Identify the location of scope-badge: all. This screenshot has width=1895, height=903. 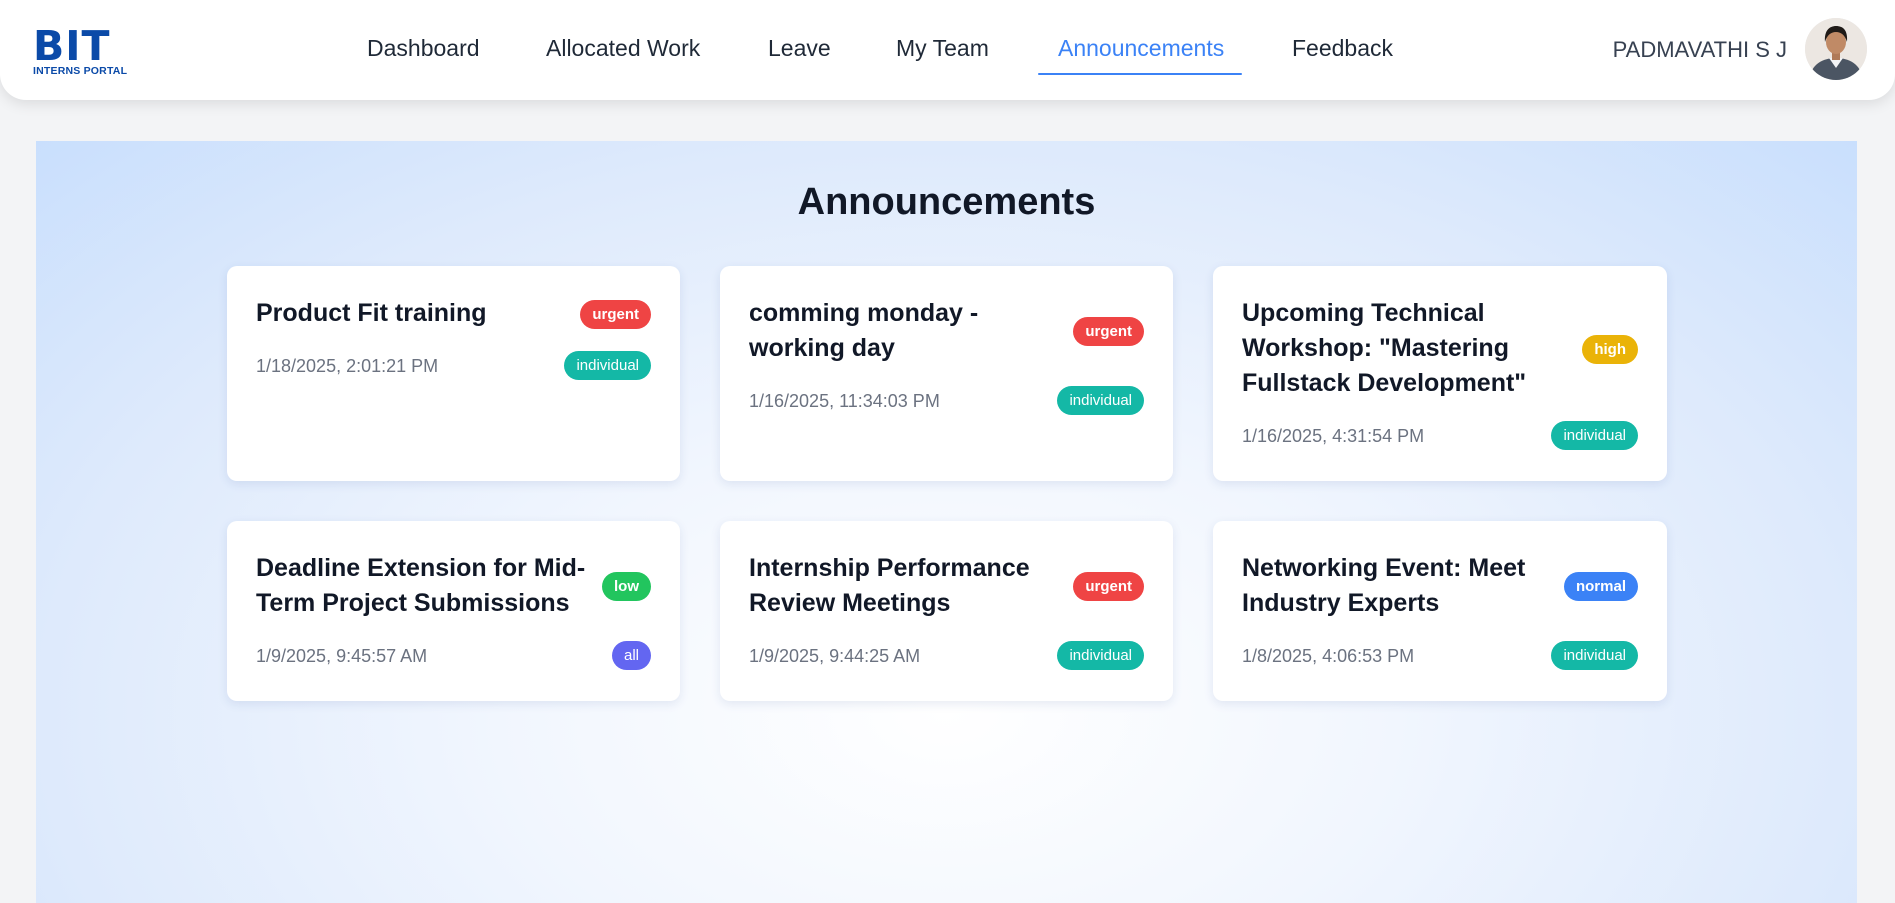
(631, 655).